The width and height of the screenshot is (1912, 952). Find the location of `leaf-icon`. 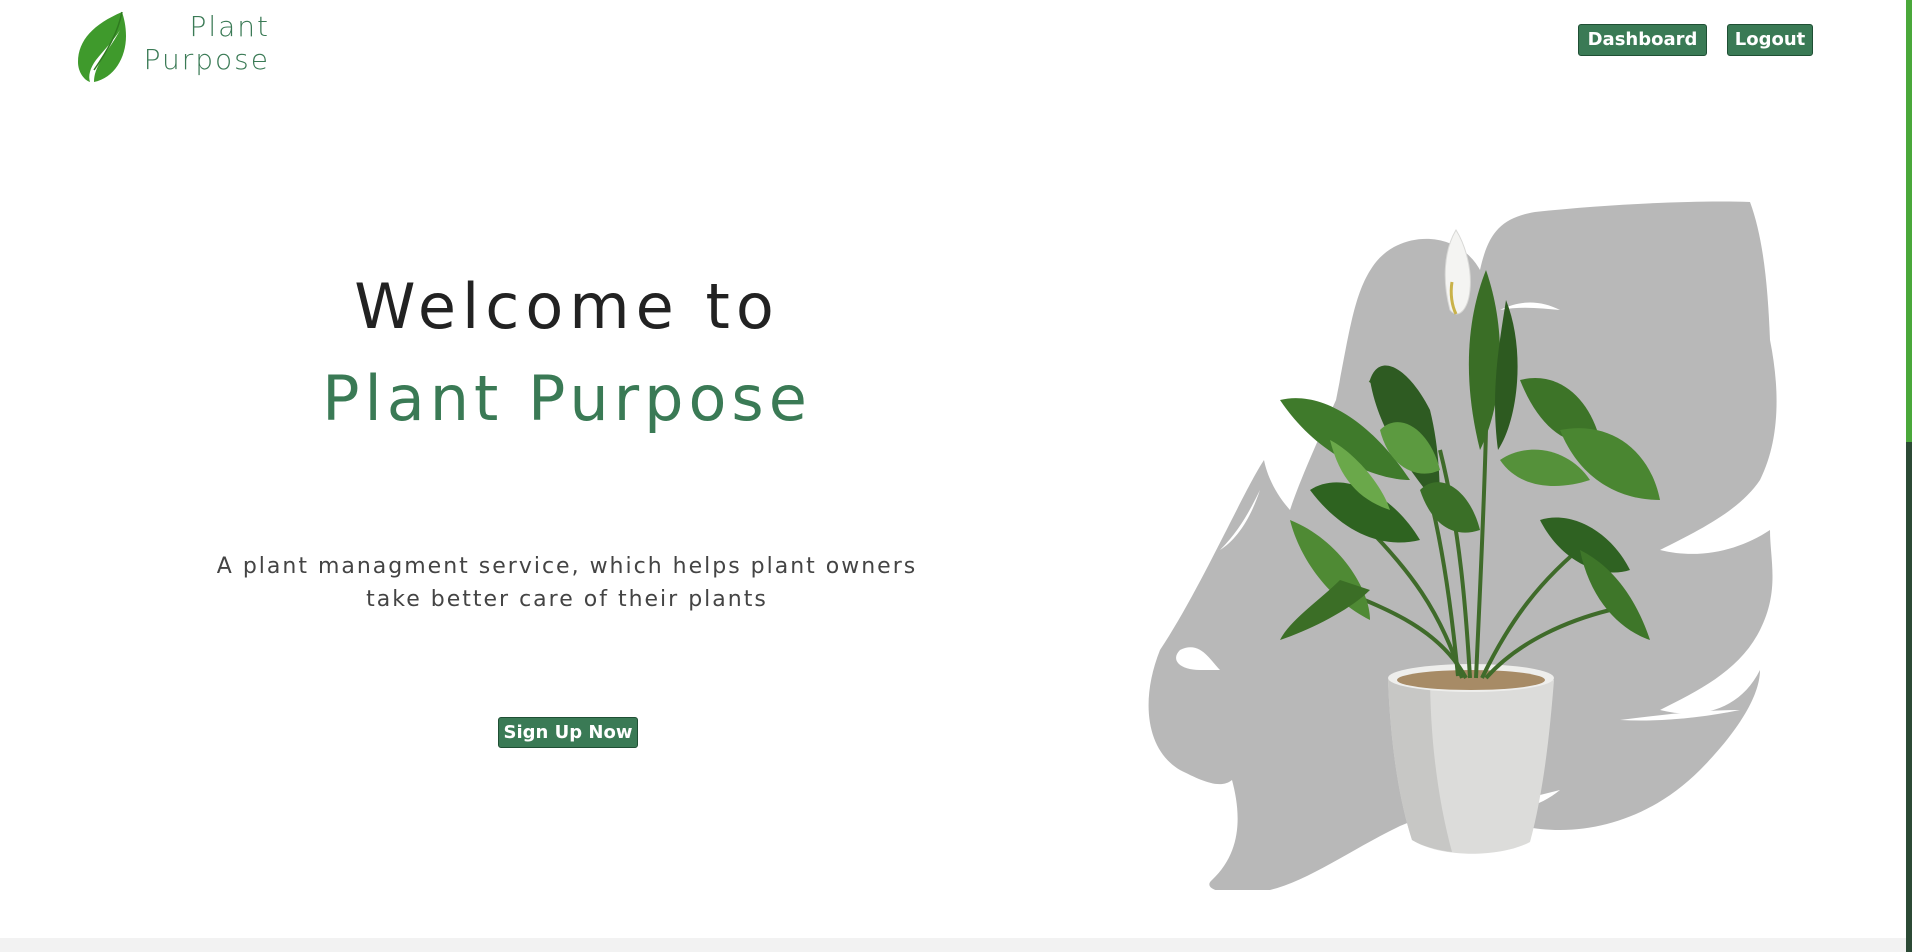

leaf-icon is located at coordinates (102, 46).